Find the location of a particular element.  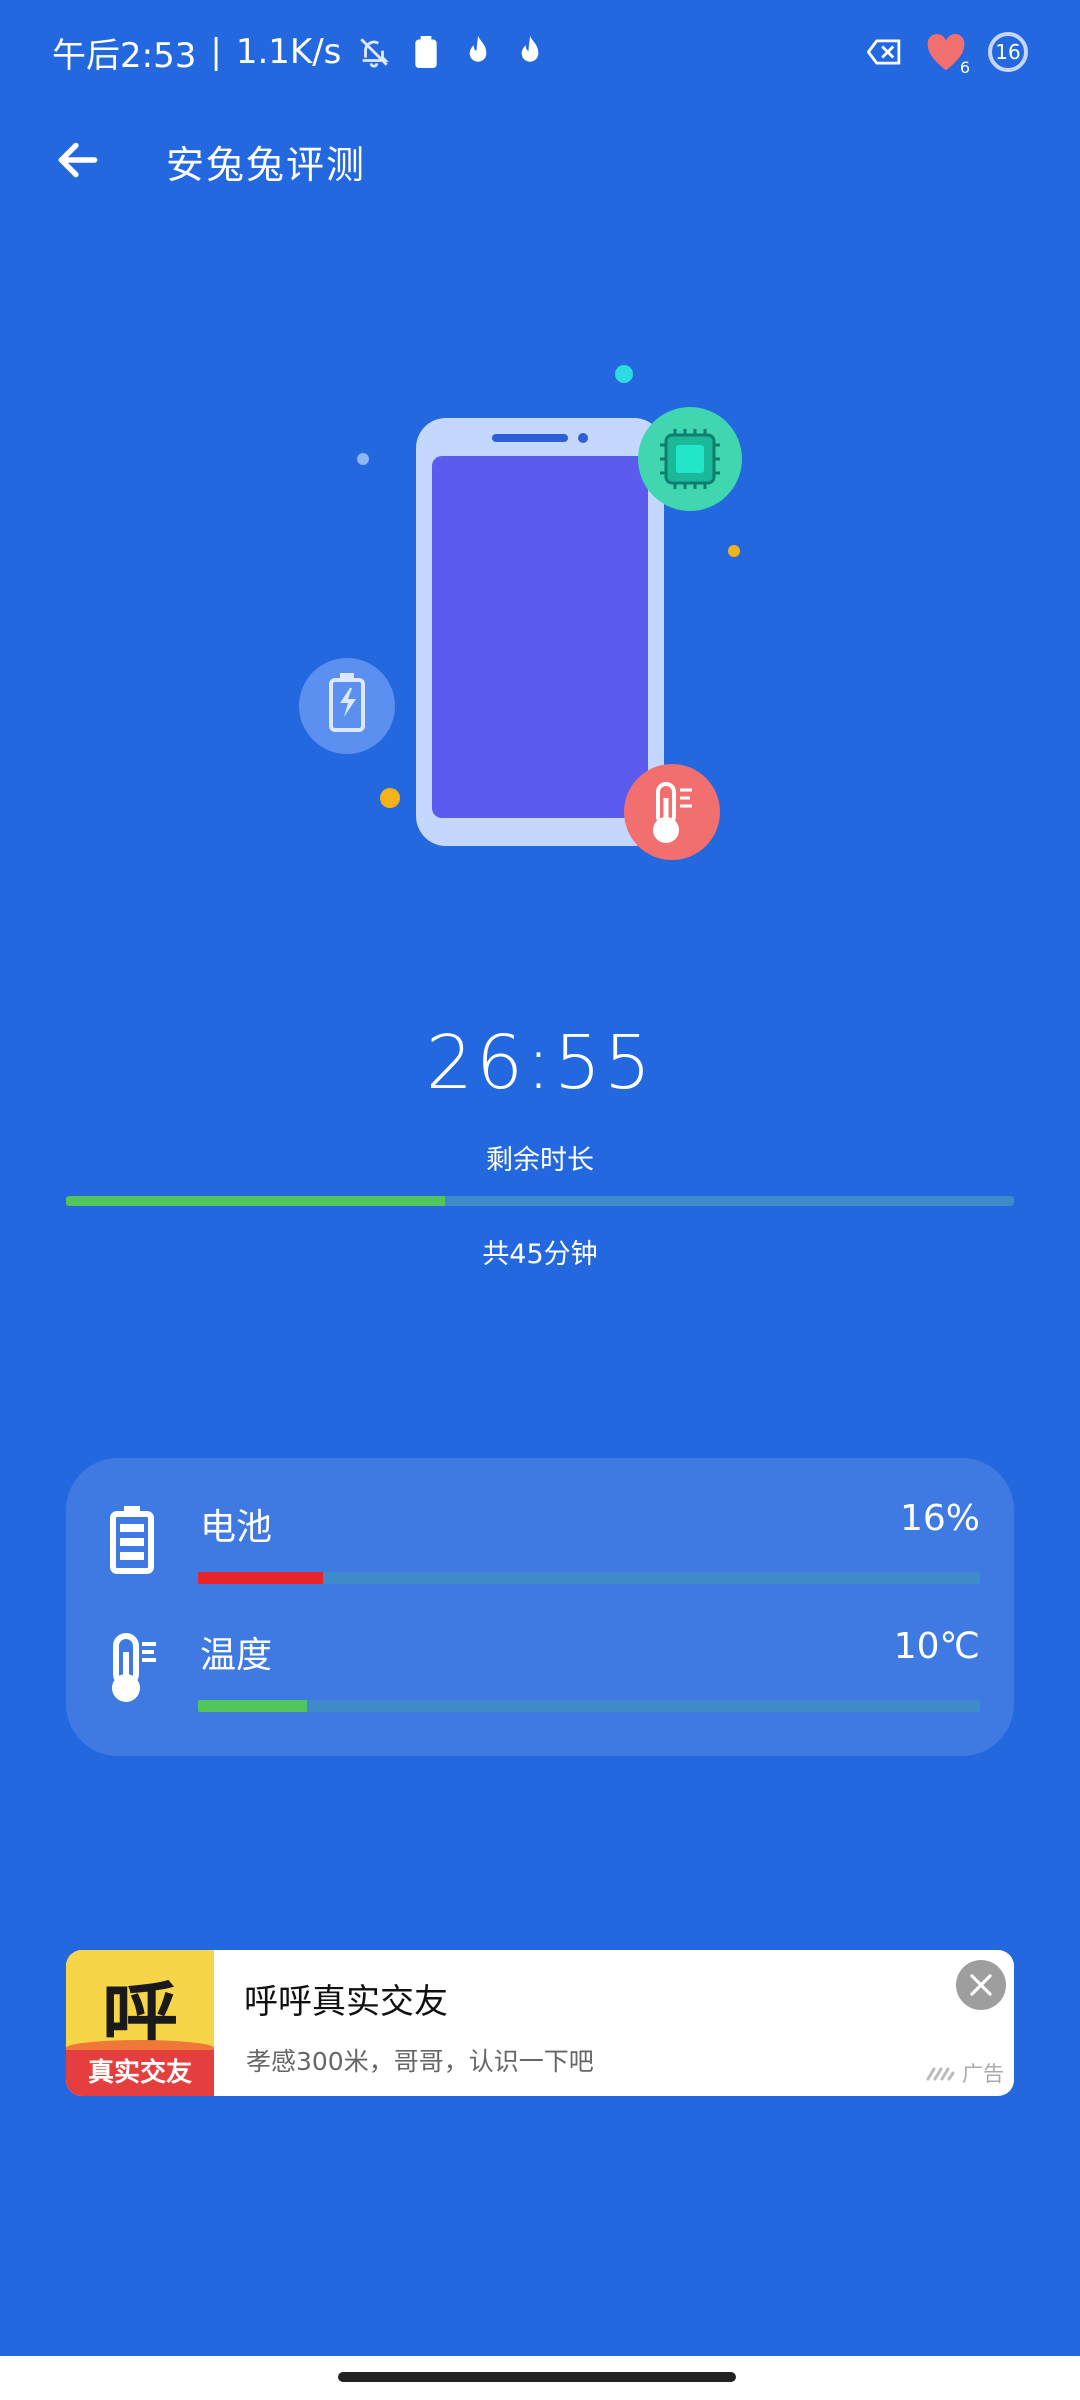

thermometer-icon is located at coordinates (132, 1668).